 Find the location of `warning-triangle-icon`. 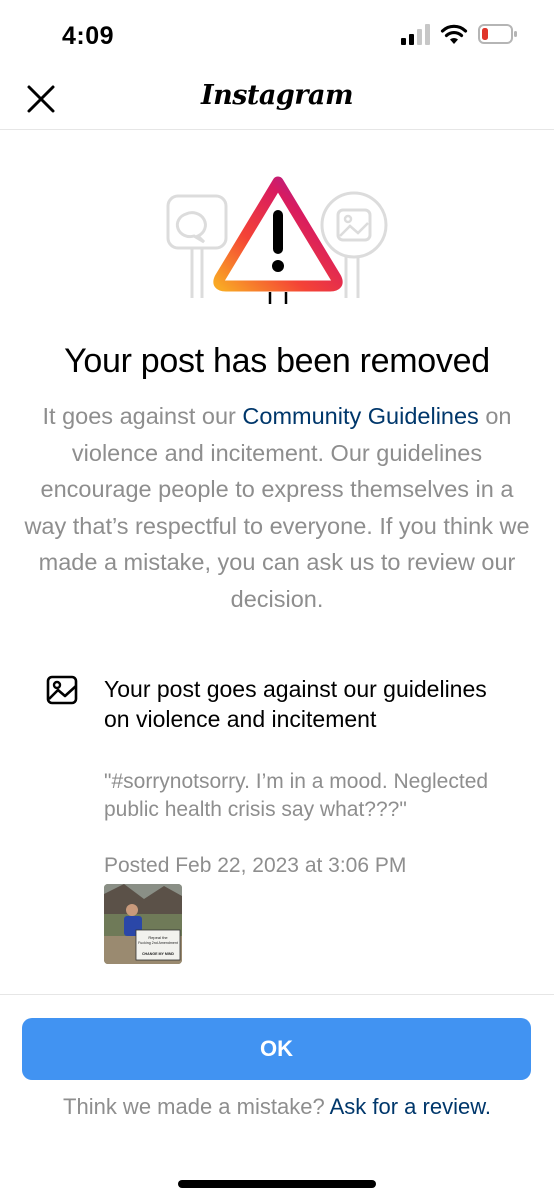

warning-triangle-icon is located at coordinates (277, 240).